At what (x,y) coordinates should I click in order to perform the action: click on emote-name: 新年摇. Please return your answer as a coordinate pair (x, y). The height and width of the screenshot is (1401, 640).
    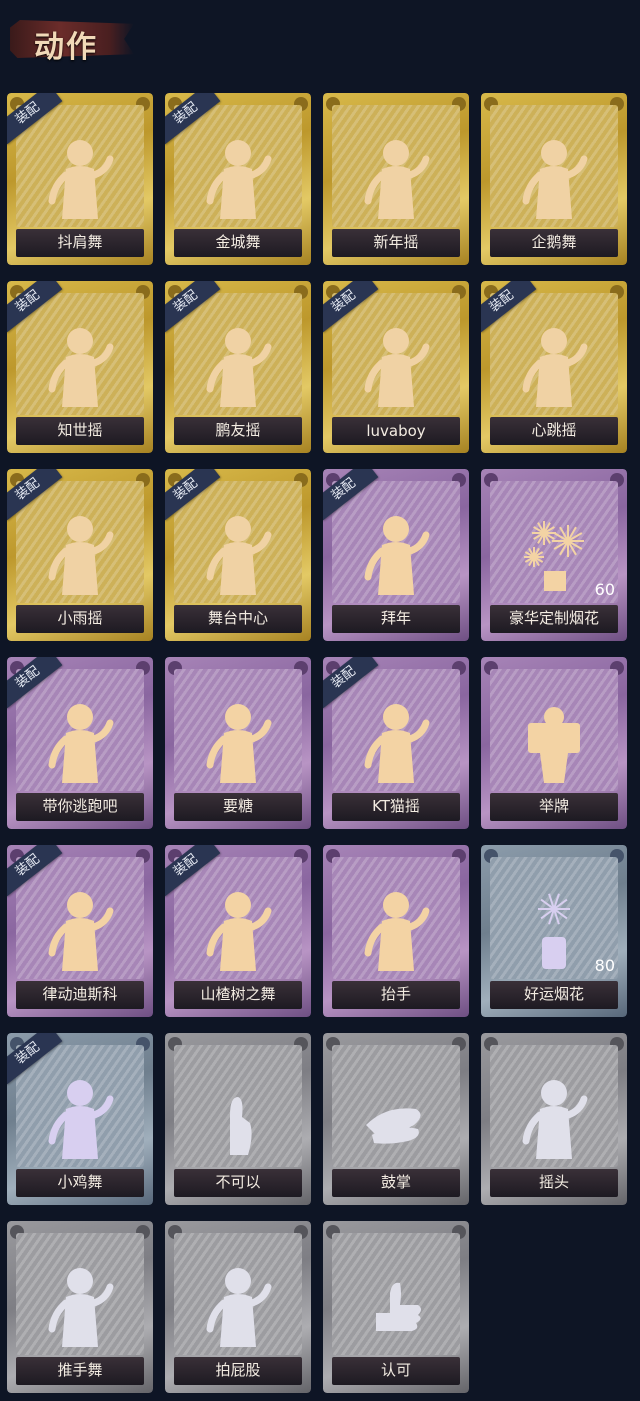
    Looking at the image, I should click on (396, 242).